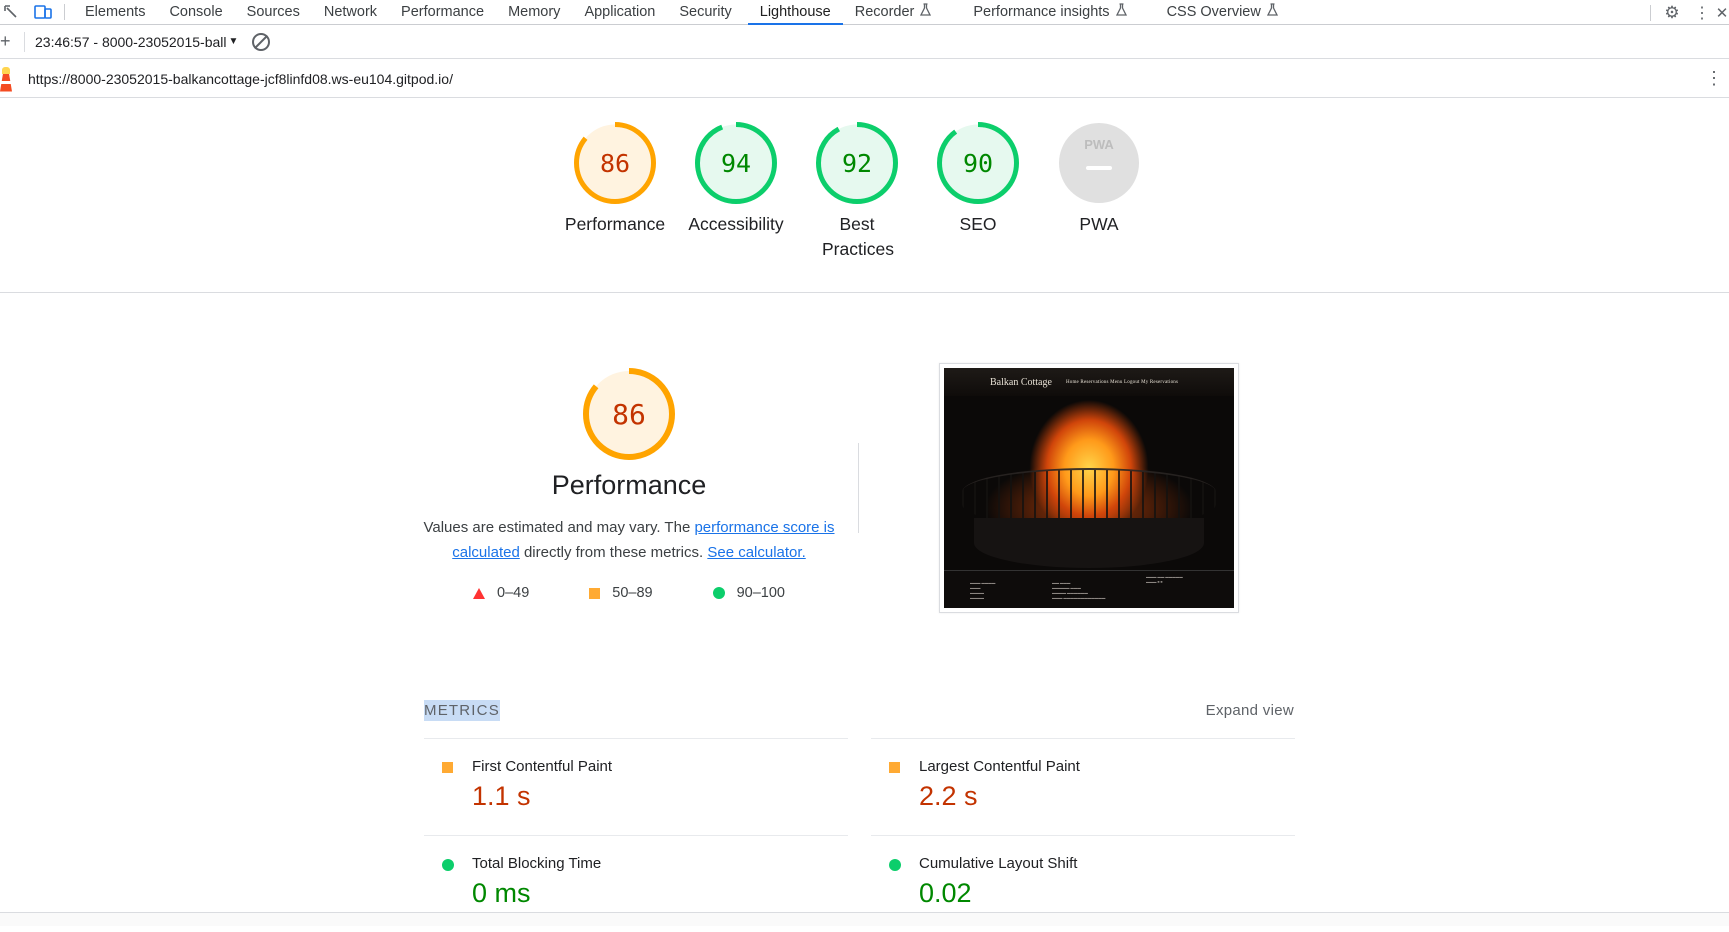 This screenshot has width=1729, height=932. I want to click on tab-label: Elements, so click(115, 11).